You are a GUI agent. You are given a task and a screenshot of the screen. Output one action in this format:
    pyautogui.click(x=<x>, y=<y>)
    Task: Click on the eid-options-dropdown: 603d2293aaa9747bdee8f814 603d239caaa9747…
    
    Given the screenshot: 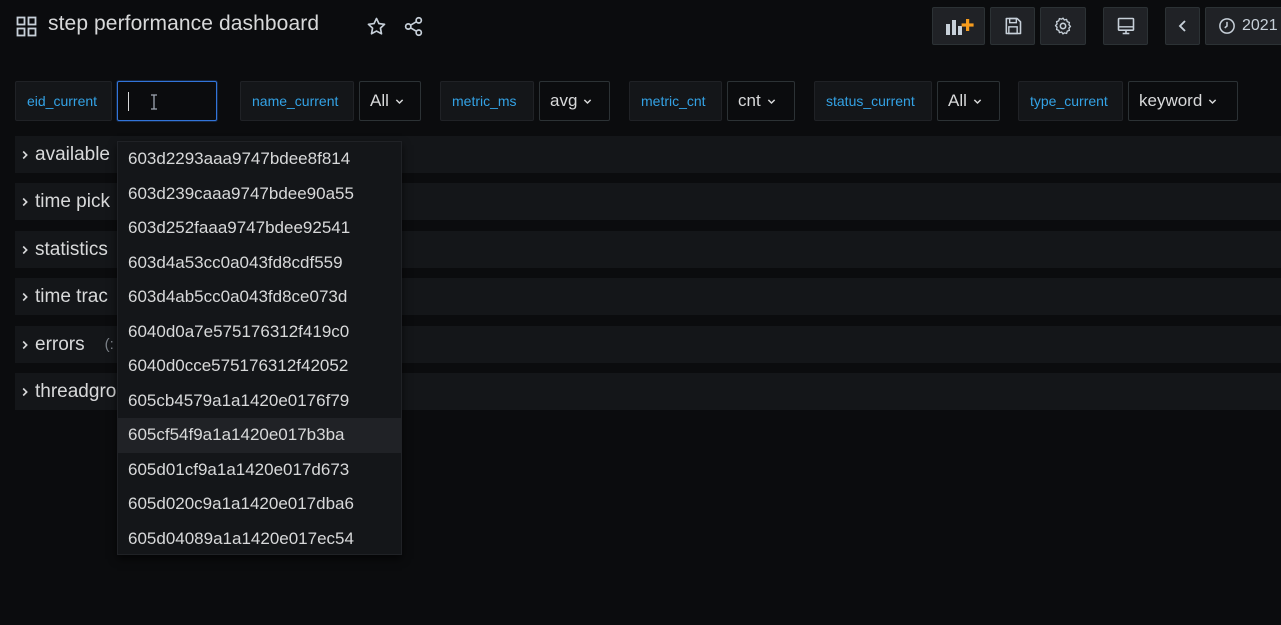 What is the action you would take?
    pyautogui.click(x=259, y=348)
    